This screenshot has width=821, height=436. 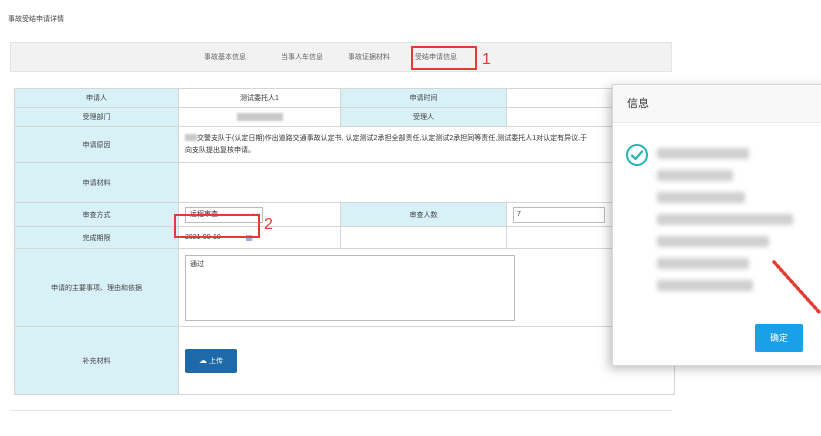 What do you see at coordinates (96, 182) in the screenshot?
I see `materials-label: 申请材料` at bounding box center [96, 182].